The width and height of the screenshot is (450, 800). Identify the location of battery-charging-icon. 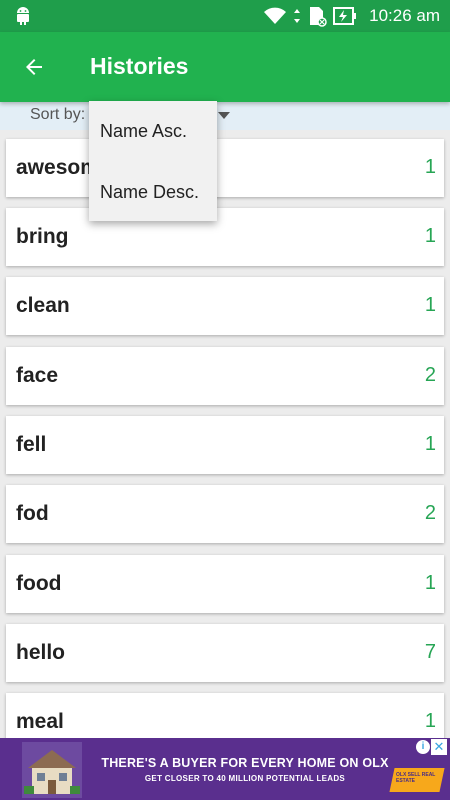
(345, 16).